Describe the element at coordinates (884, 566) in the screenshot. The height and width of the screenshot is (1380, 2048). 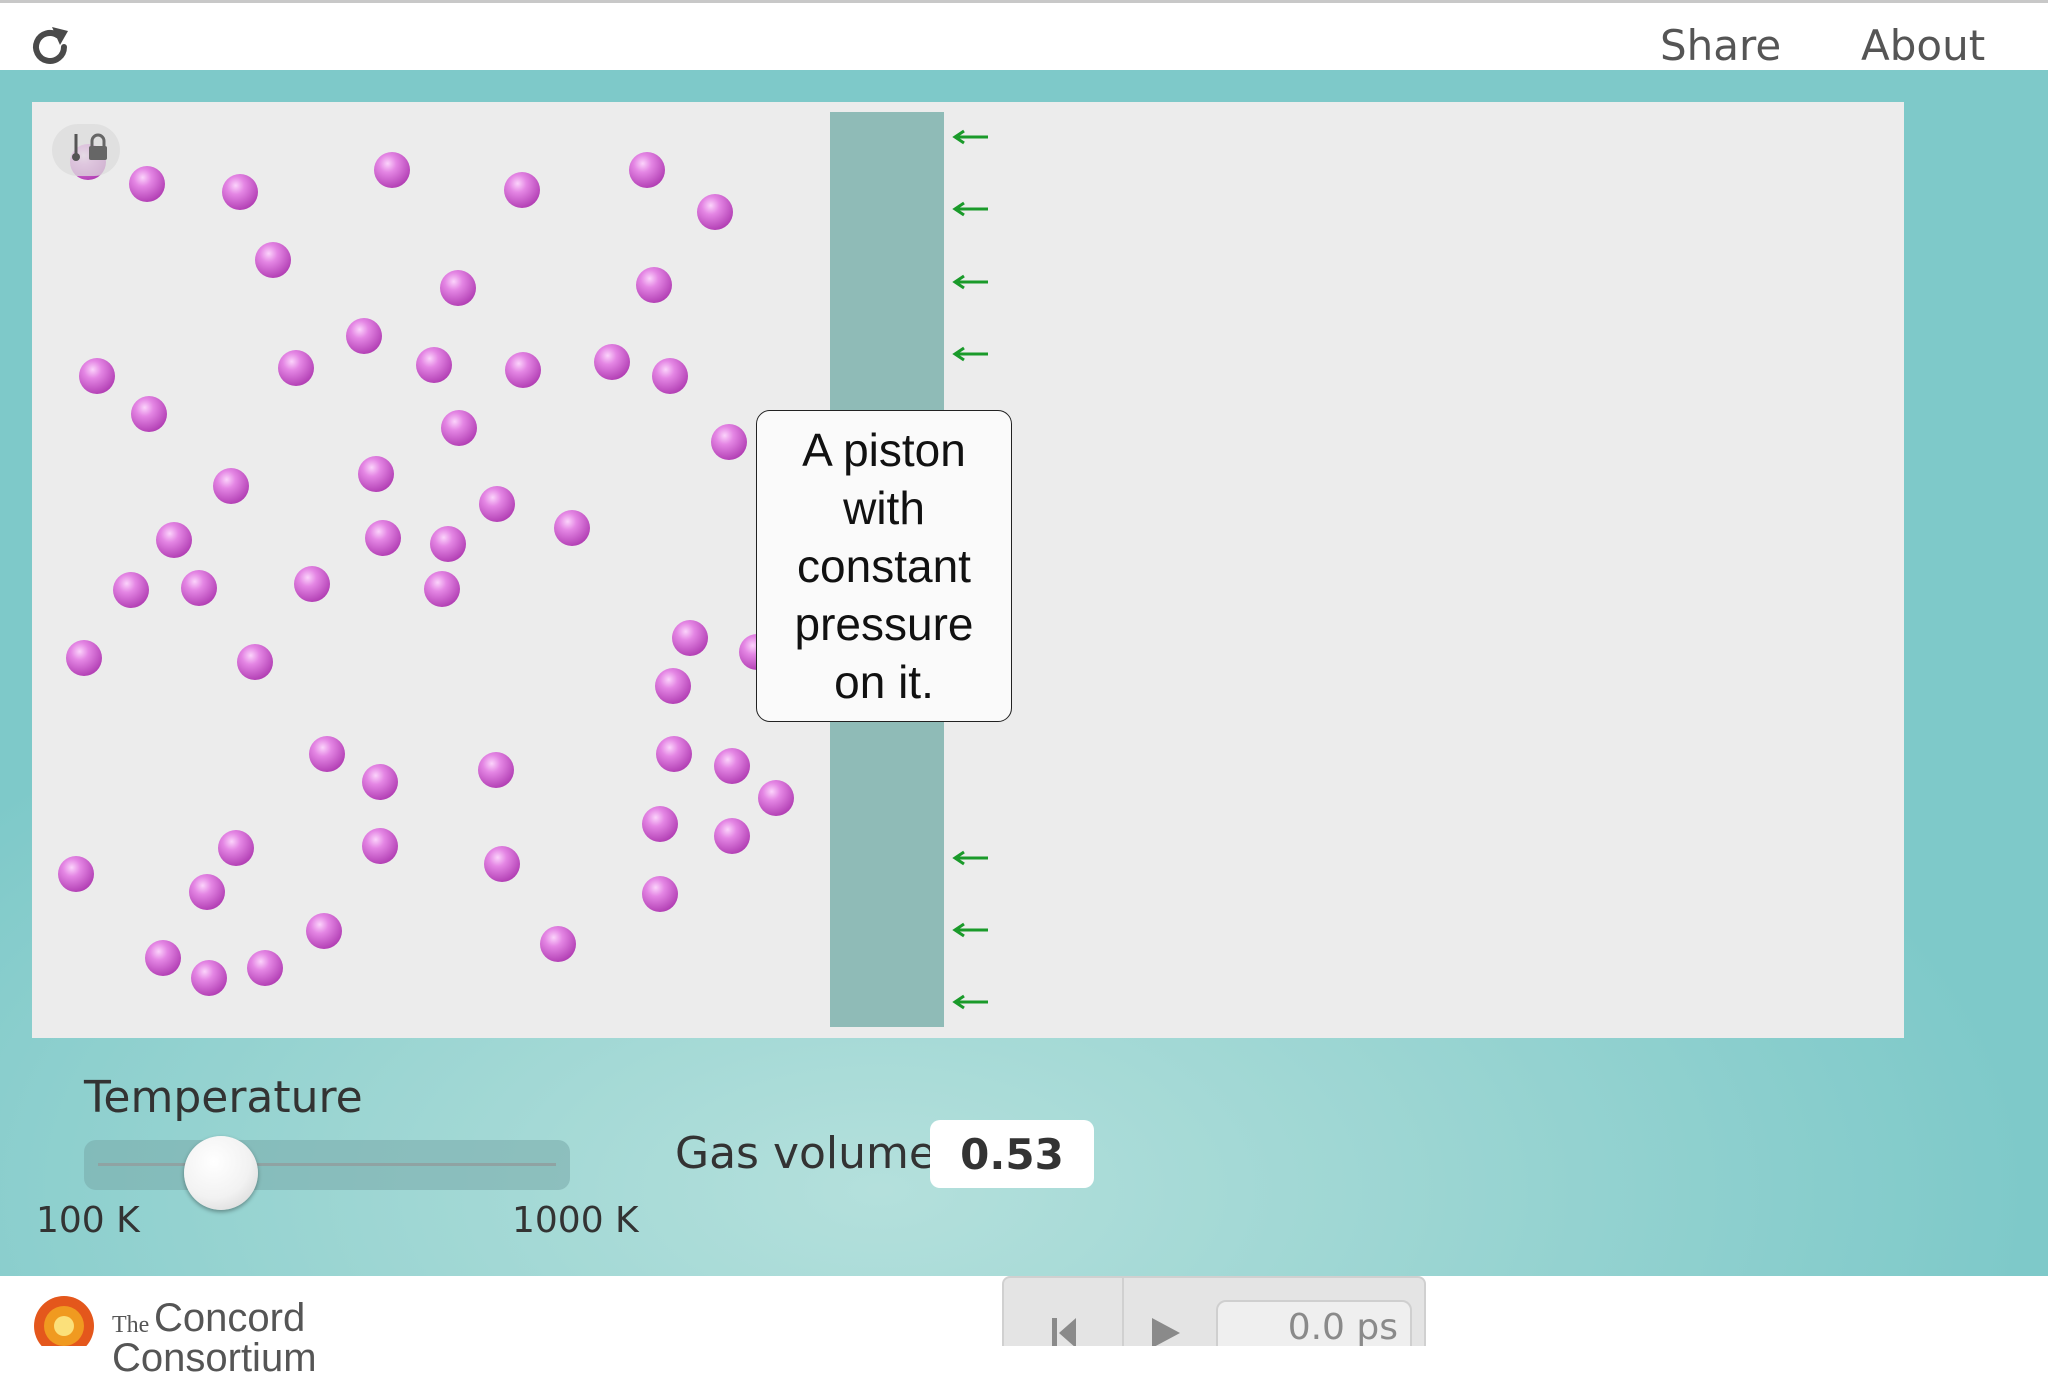
I see `piston-annotation: A piston with constant pressure on it.` at that location.